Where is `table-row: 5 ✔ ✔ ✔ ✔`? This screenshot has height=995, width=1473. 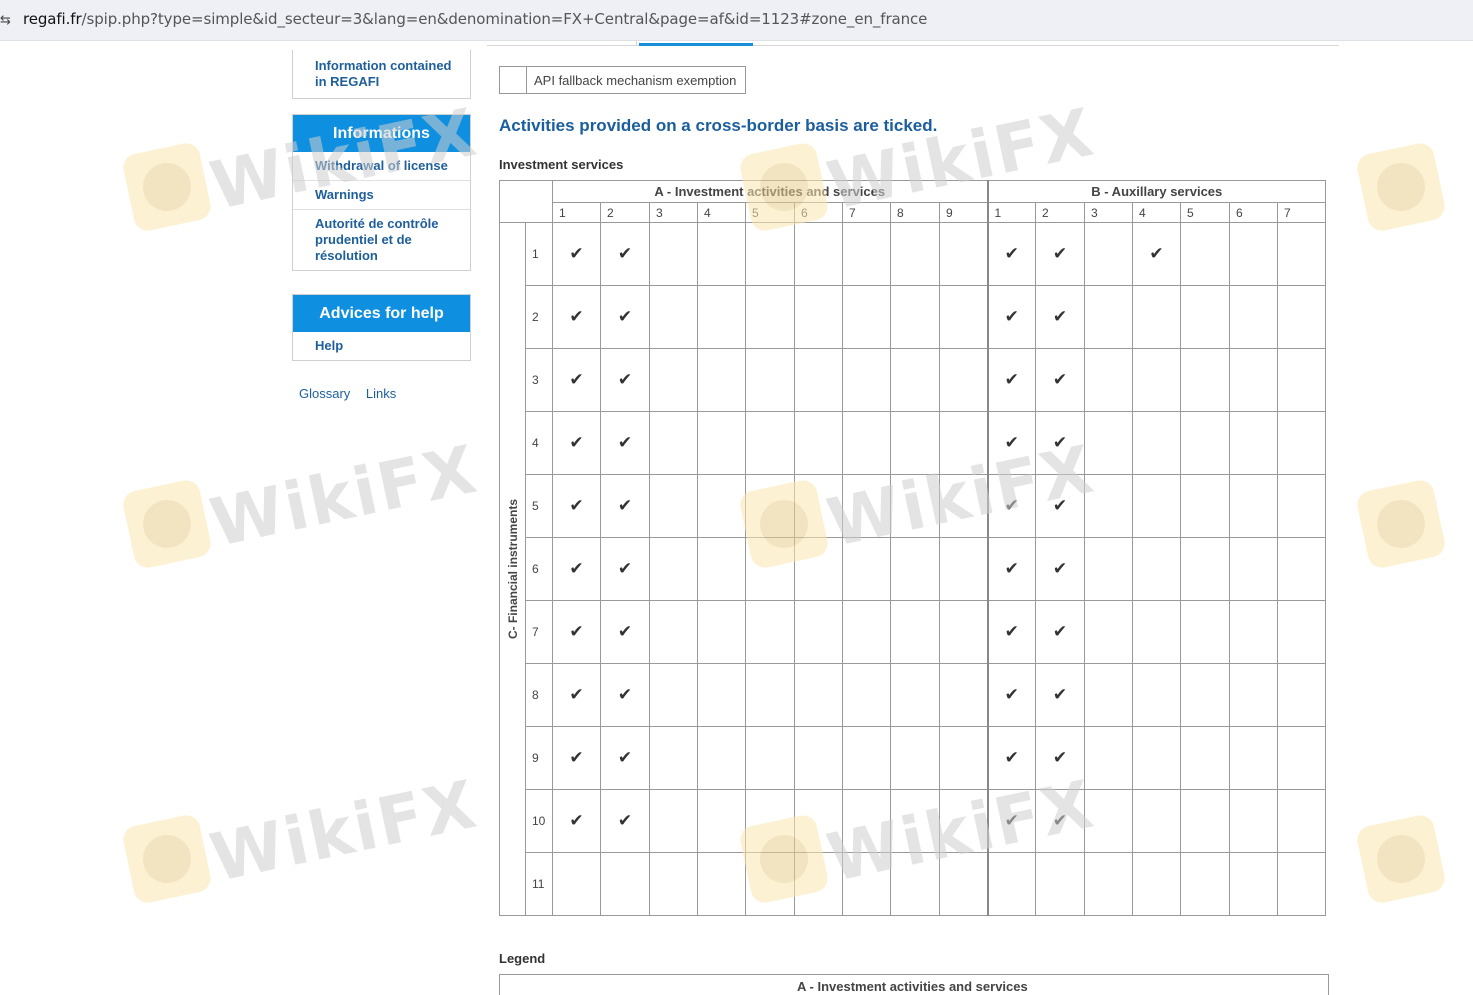
table-row: 5 ✔ ✔ ✔ ✔ is located at coordinates (913, 506).